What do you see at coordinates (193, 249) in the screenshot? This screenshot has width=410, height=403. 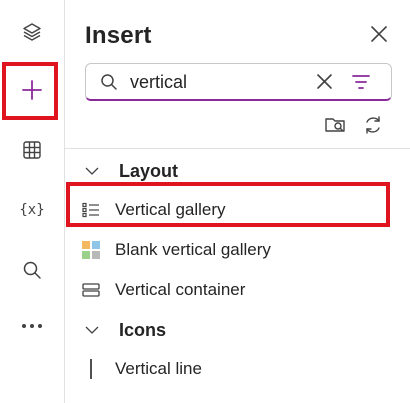 I see `item-label: Blank vertical gallery` at bounding box center [193, 249].